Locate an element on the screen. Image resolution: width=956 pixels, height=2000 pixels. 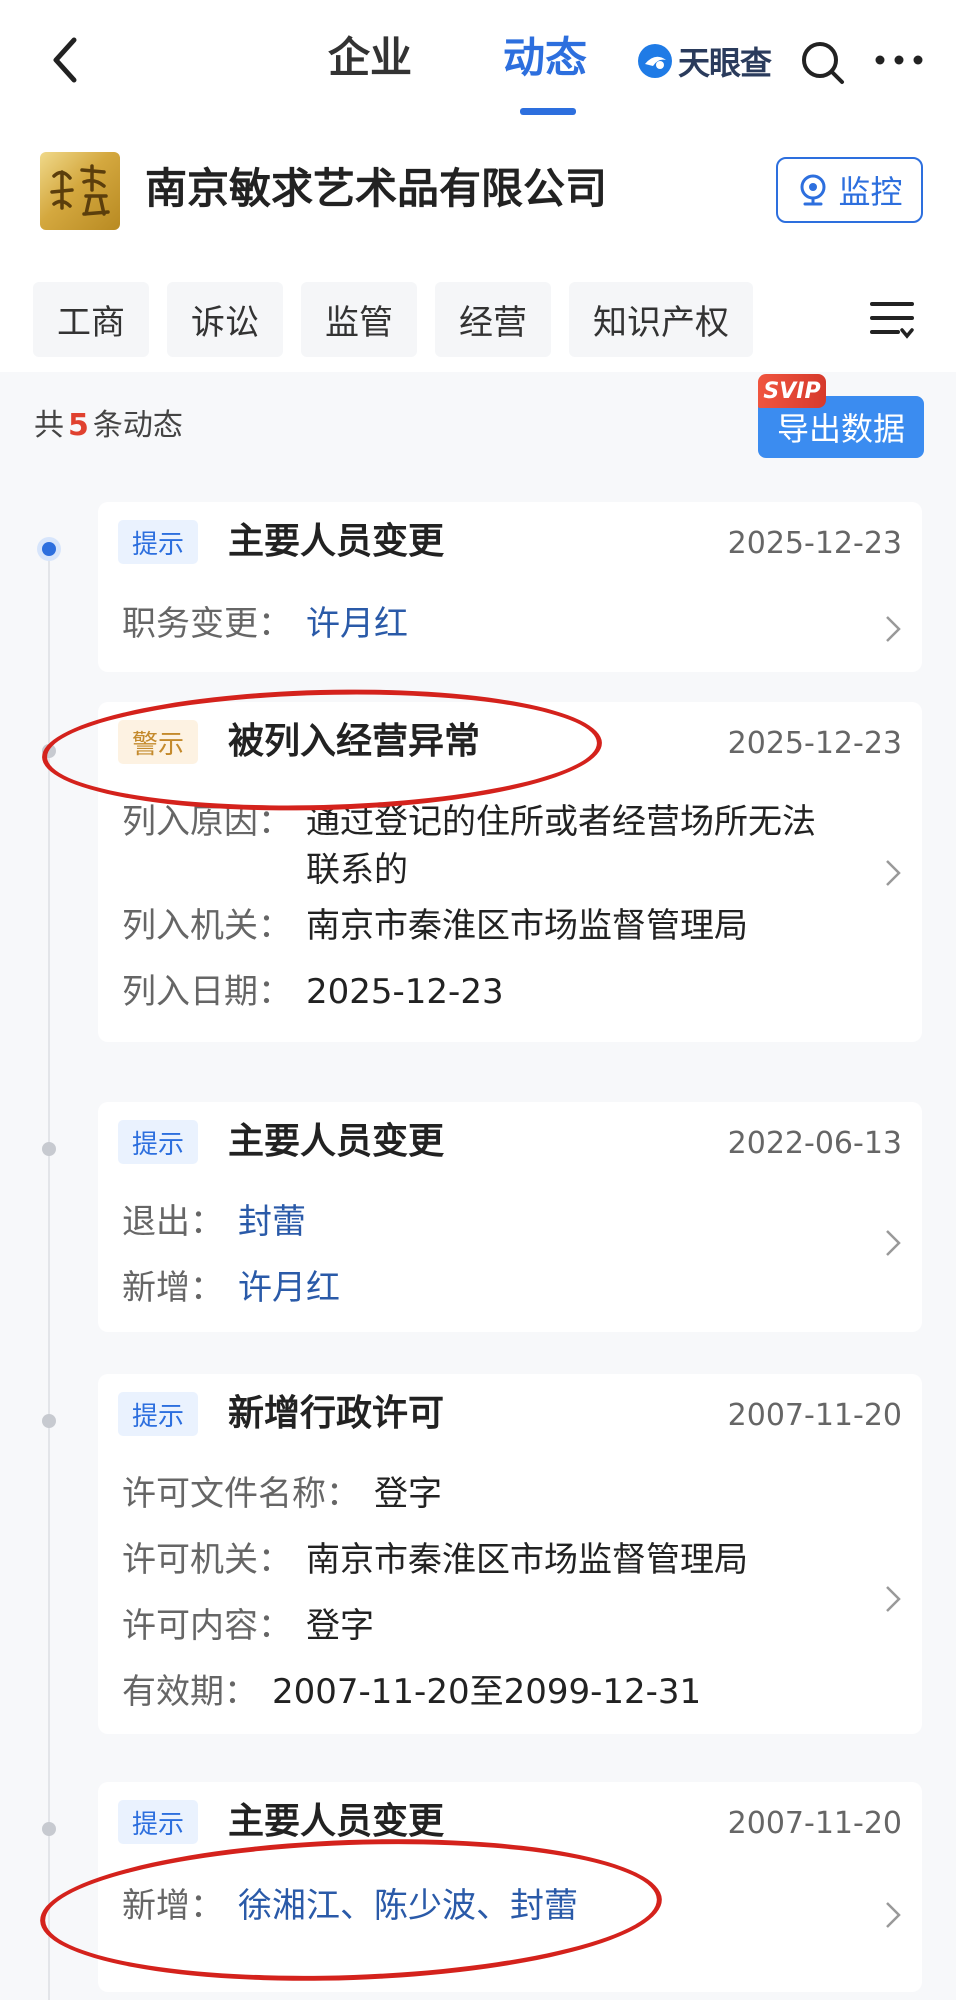
event-detail-row: 许可文件名称： 登字 is located at coordinates (282, 1494).